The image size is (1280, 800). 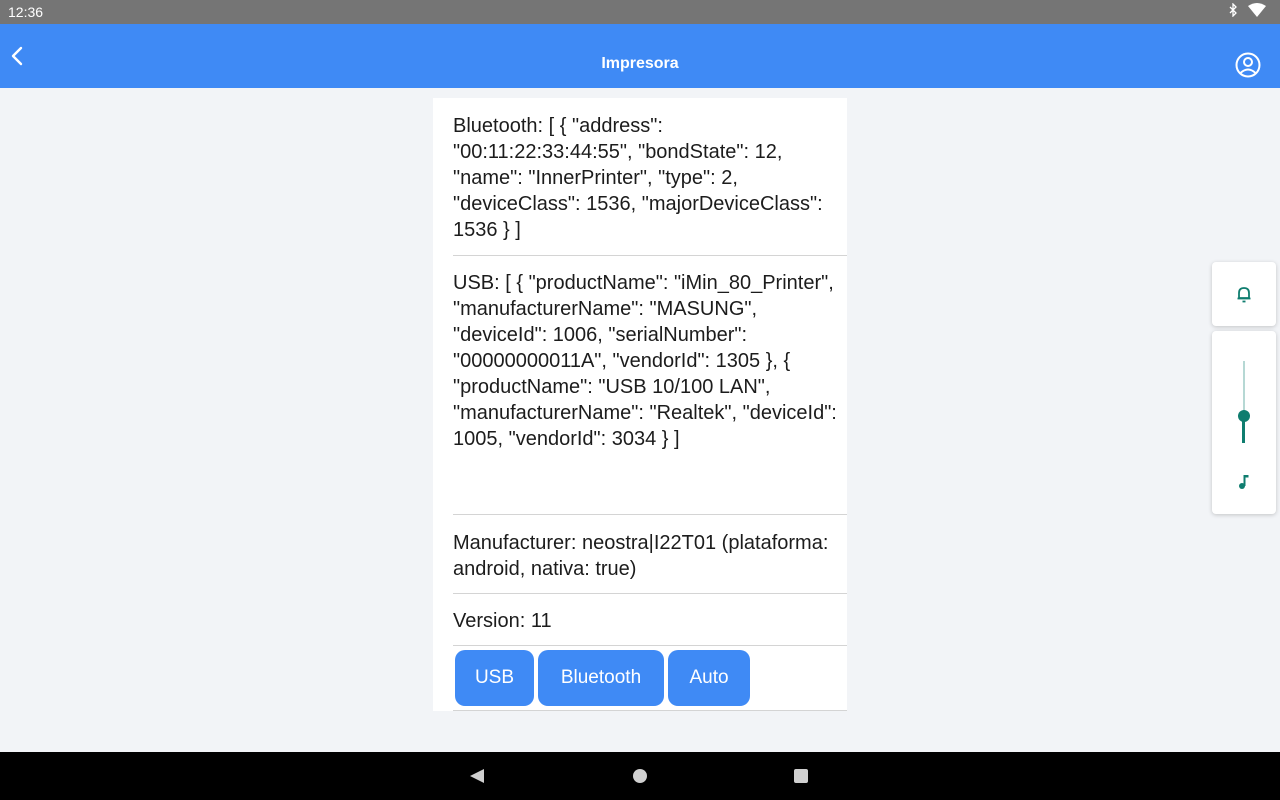 I want to click on system-nav-bar, so click(x=640, y=776).